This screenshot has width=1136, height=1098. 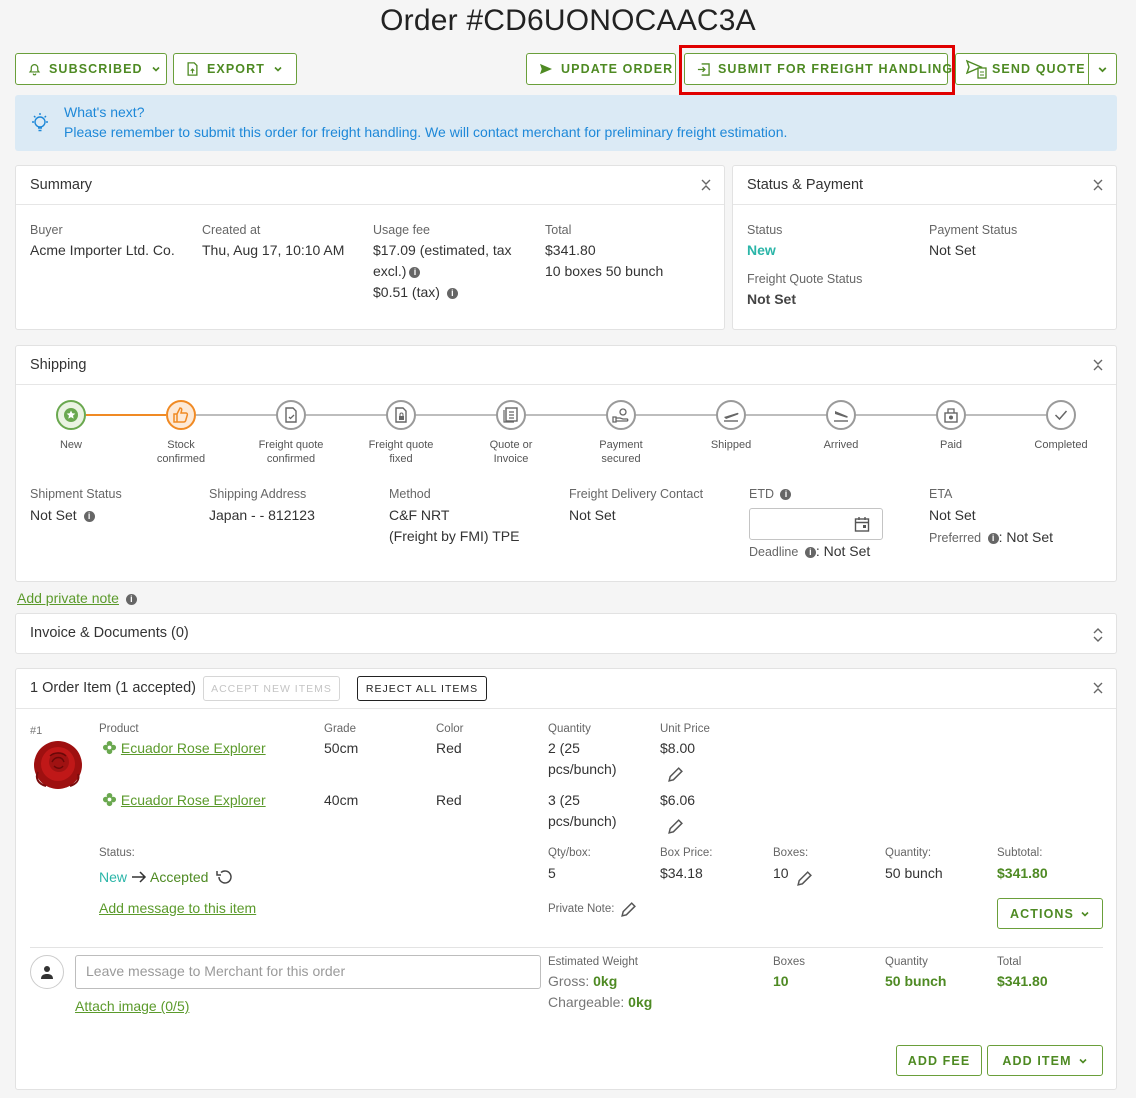 I want to click on add-fee-button: ADD FEE, so click(x=939, y=1060).